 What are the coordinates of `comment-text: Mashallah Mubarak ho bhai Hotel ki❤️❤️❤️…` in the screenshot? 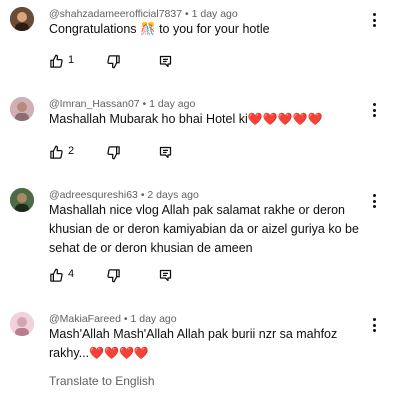 It's located at (210, 119).